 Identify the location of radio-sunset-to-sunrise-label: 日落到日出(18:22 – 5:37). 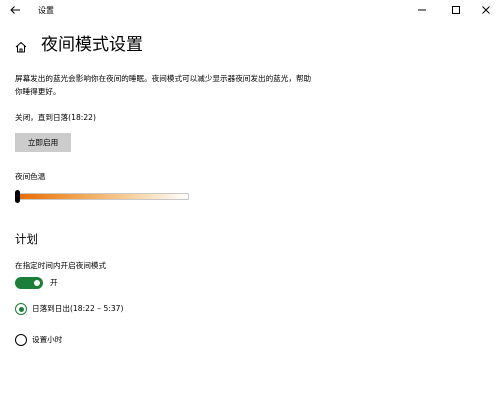
(77, 309).